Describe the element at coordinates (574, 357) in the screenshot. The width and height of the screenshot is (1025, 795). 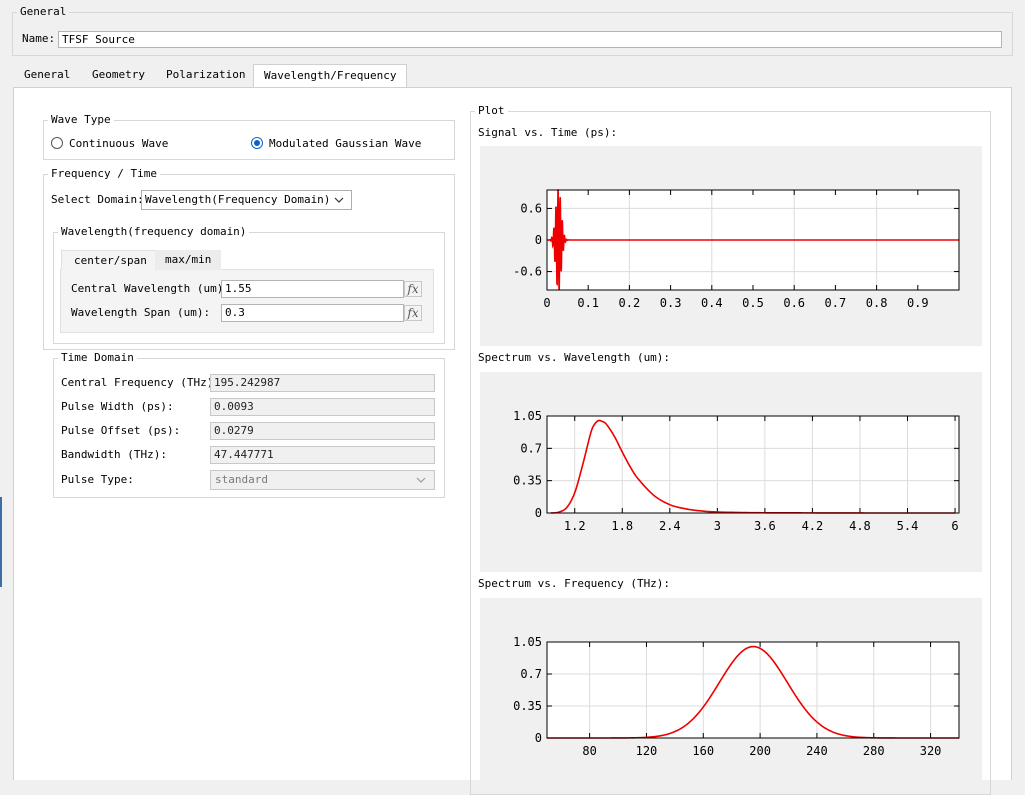
I see `plot-title-spectrum-wavelength: Spectrum vs. Wavelength (um):` at that location.